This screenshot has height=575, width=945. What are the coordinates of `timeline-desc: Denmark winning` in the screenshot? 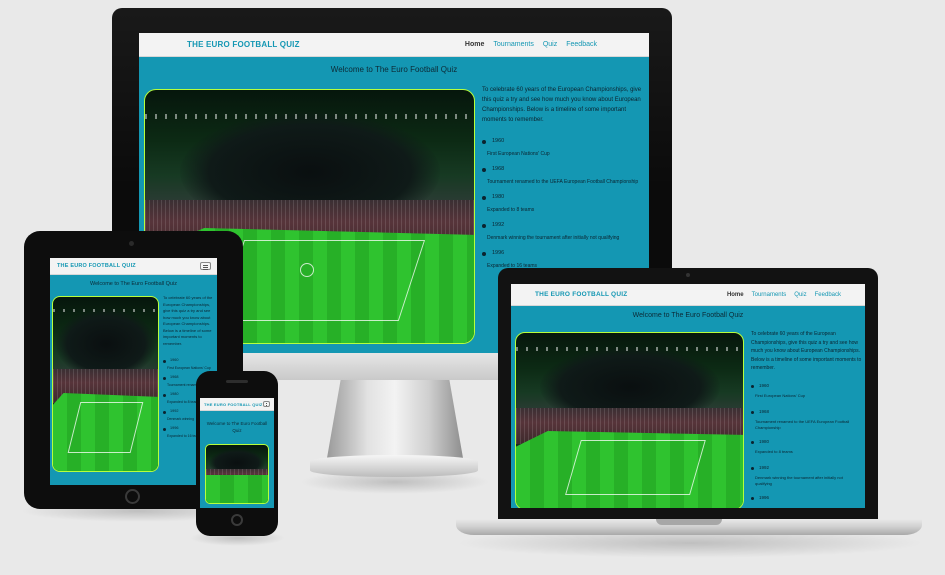 It's located at (181, 419).